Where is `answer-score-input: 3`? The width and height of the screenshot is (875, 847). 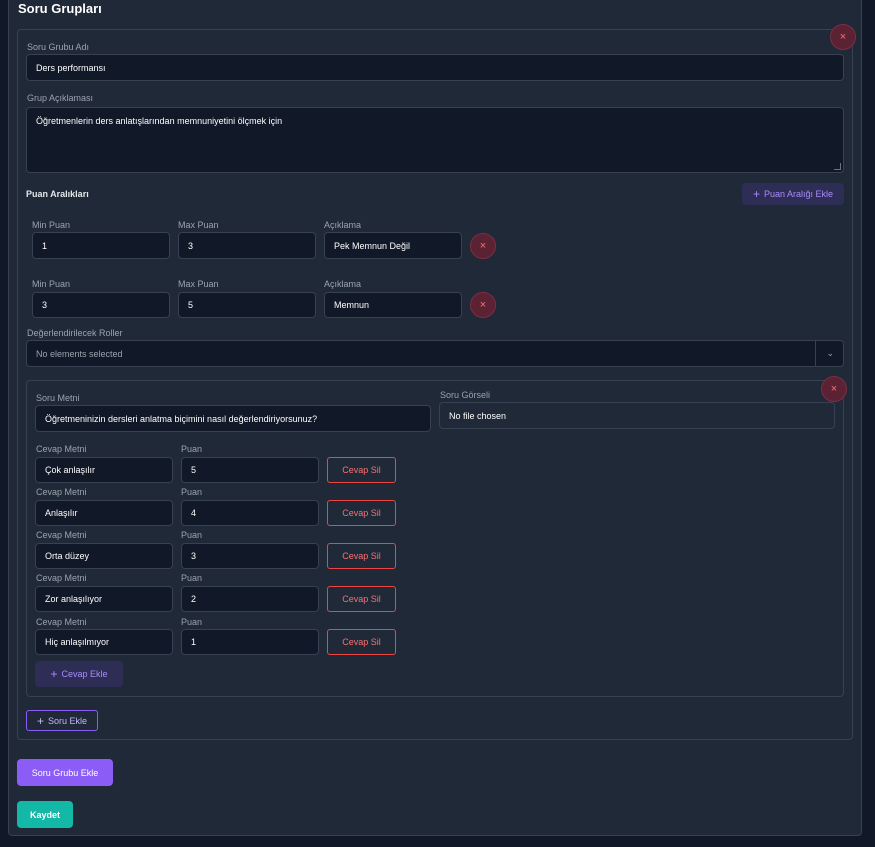
answer-score-input: 3 is located at coordinates (250, 556).